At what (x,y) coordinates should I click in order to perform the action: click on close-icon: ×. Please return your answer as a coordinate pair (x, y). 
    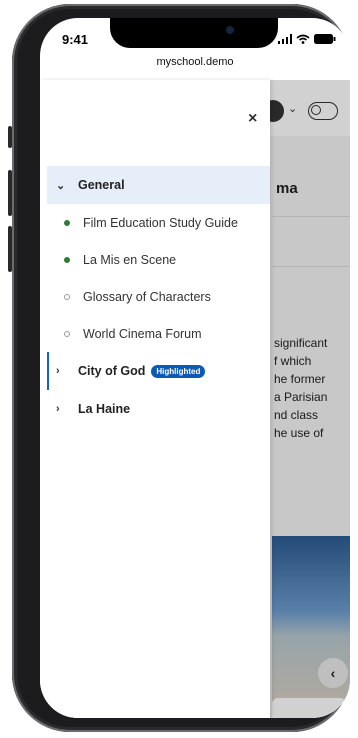
    Looking at the image, I should click on (252, 119).